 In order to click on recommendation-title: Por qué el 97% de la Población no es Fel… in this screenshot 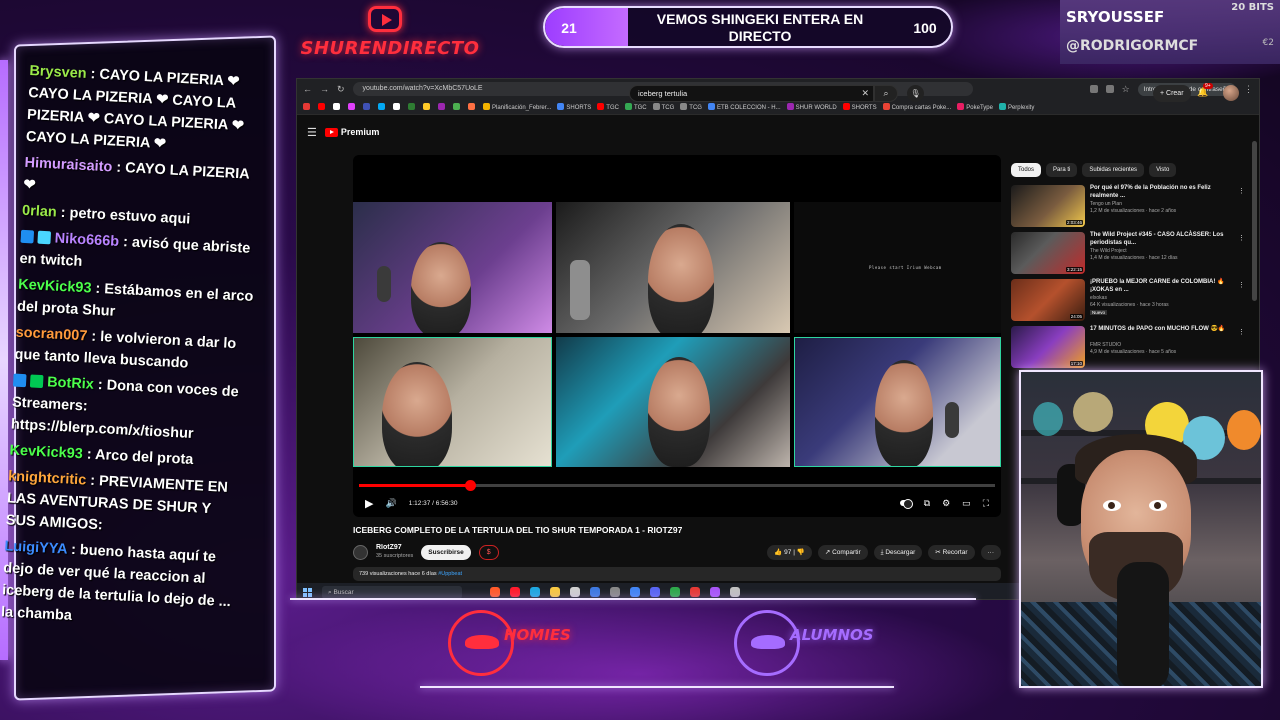, I will do `click(1165, 192)`.